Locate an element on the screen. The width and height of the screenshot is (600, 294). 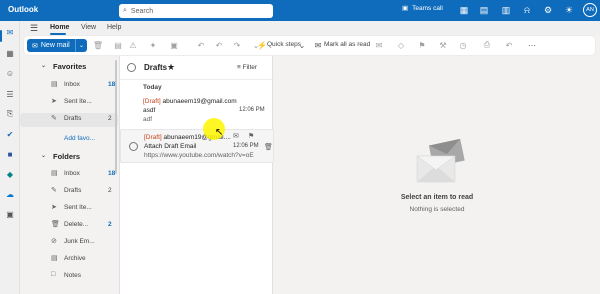
undo-icon: ↶ is located at coordinates (509, 45).